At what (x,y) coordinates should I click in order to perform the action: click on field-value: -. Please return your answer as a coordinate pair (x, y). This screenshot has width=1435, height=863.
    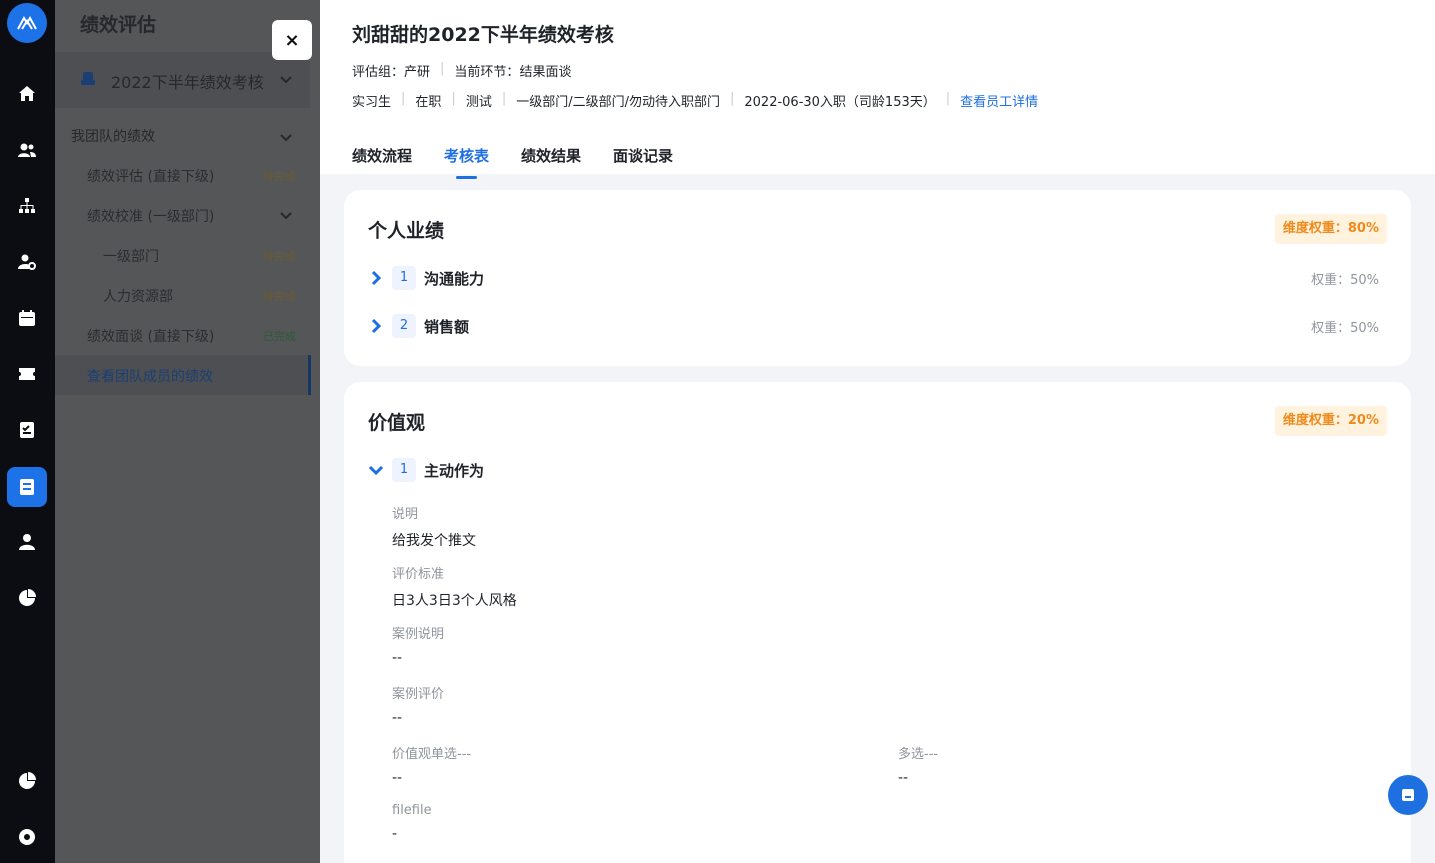
    Looking at the image, I should click on (395, 834).